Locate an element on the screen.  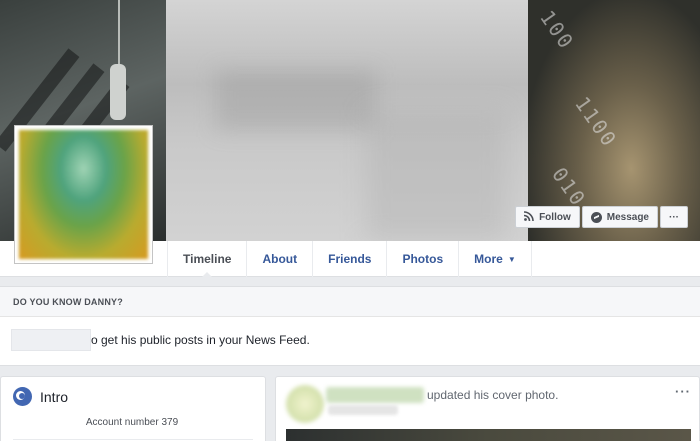
tab-label: More is located at coordinates (488, 259).